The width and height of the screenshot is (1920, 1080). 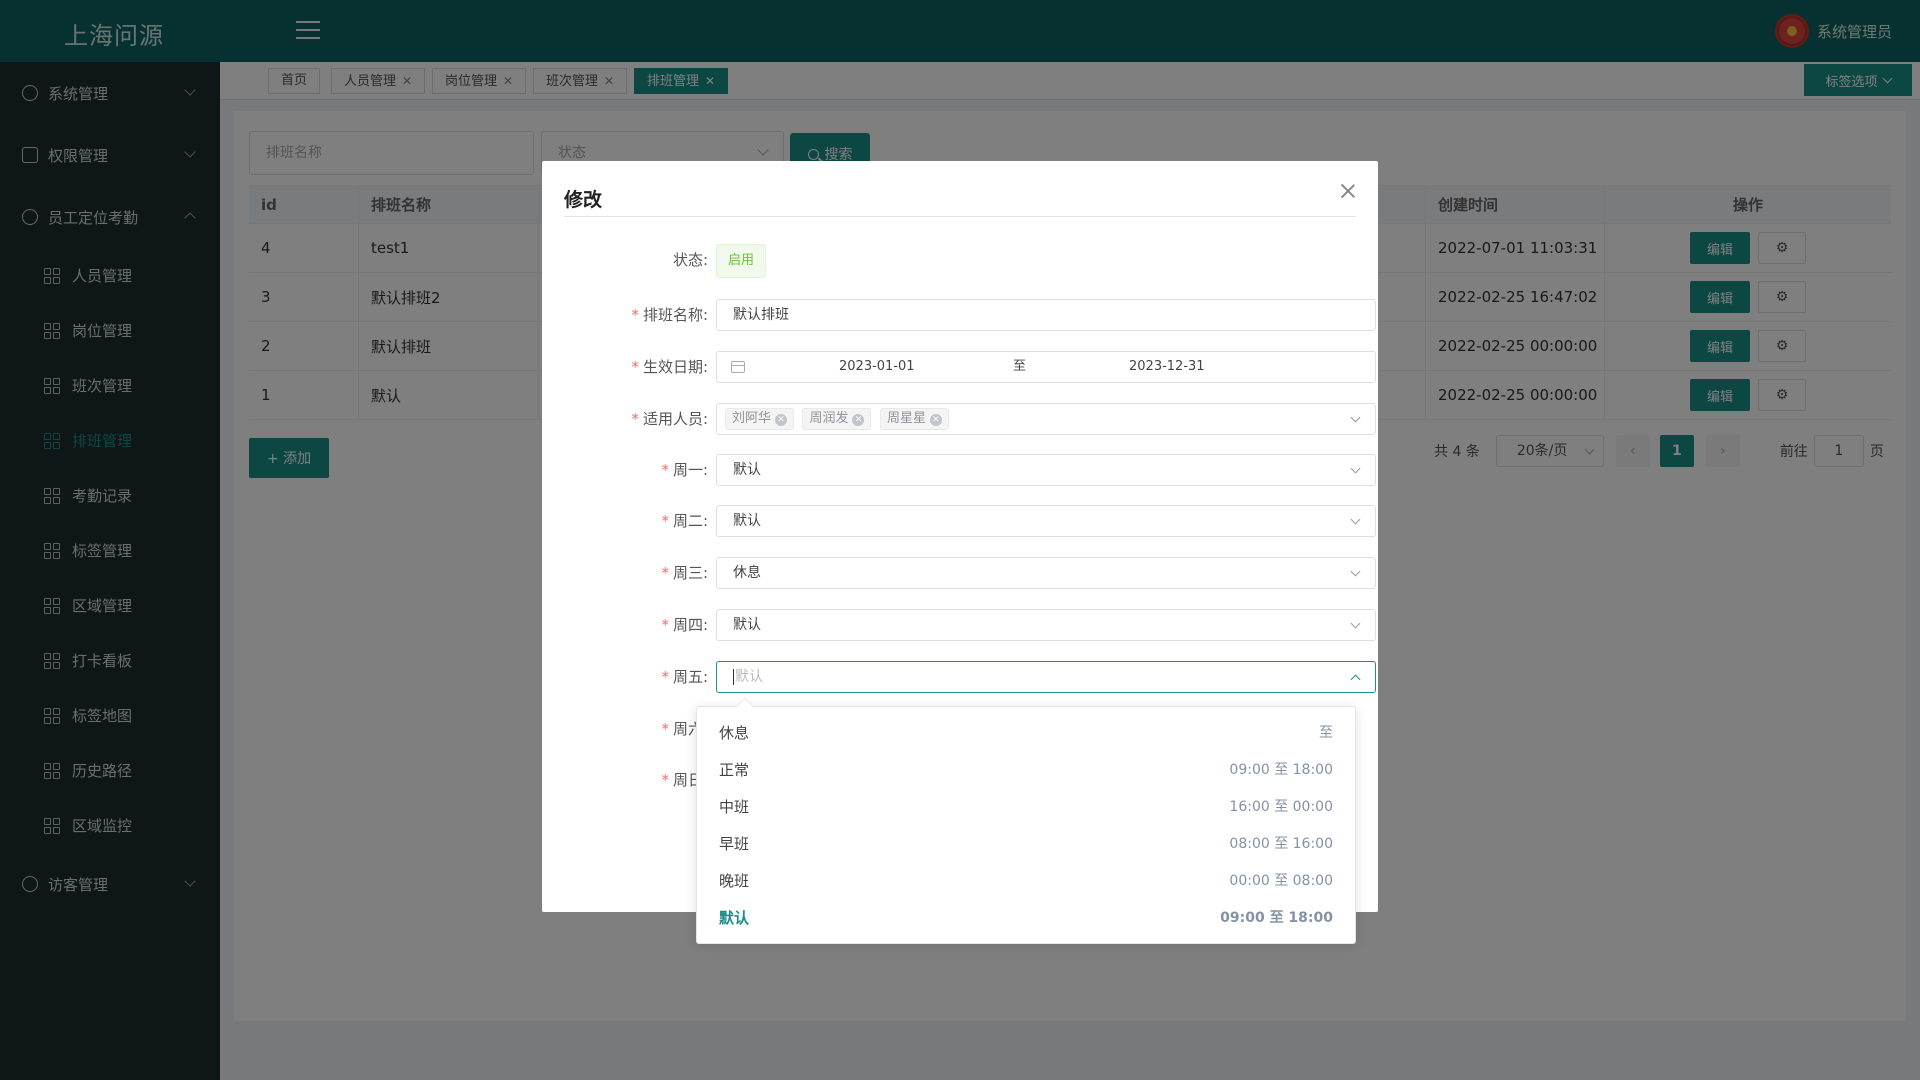 I want to click on day-label: * 周日:, so click(x=684, y=780).